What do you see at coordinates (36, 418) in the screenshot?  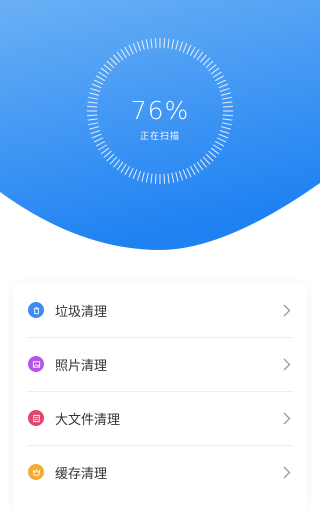 I see `document-icon` at bounding box center [36, 418].